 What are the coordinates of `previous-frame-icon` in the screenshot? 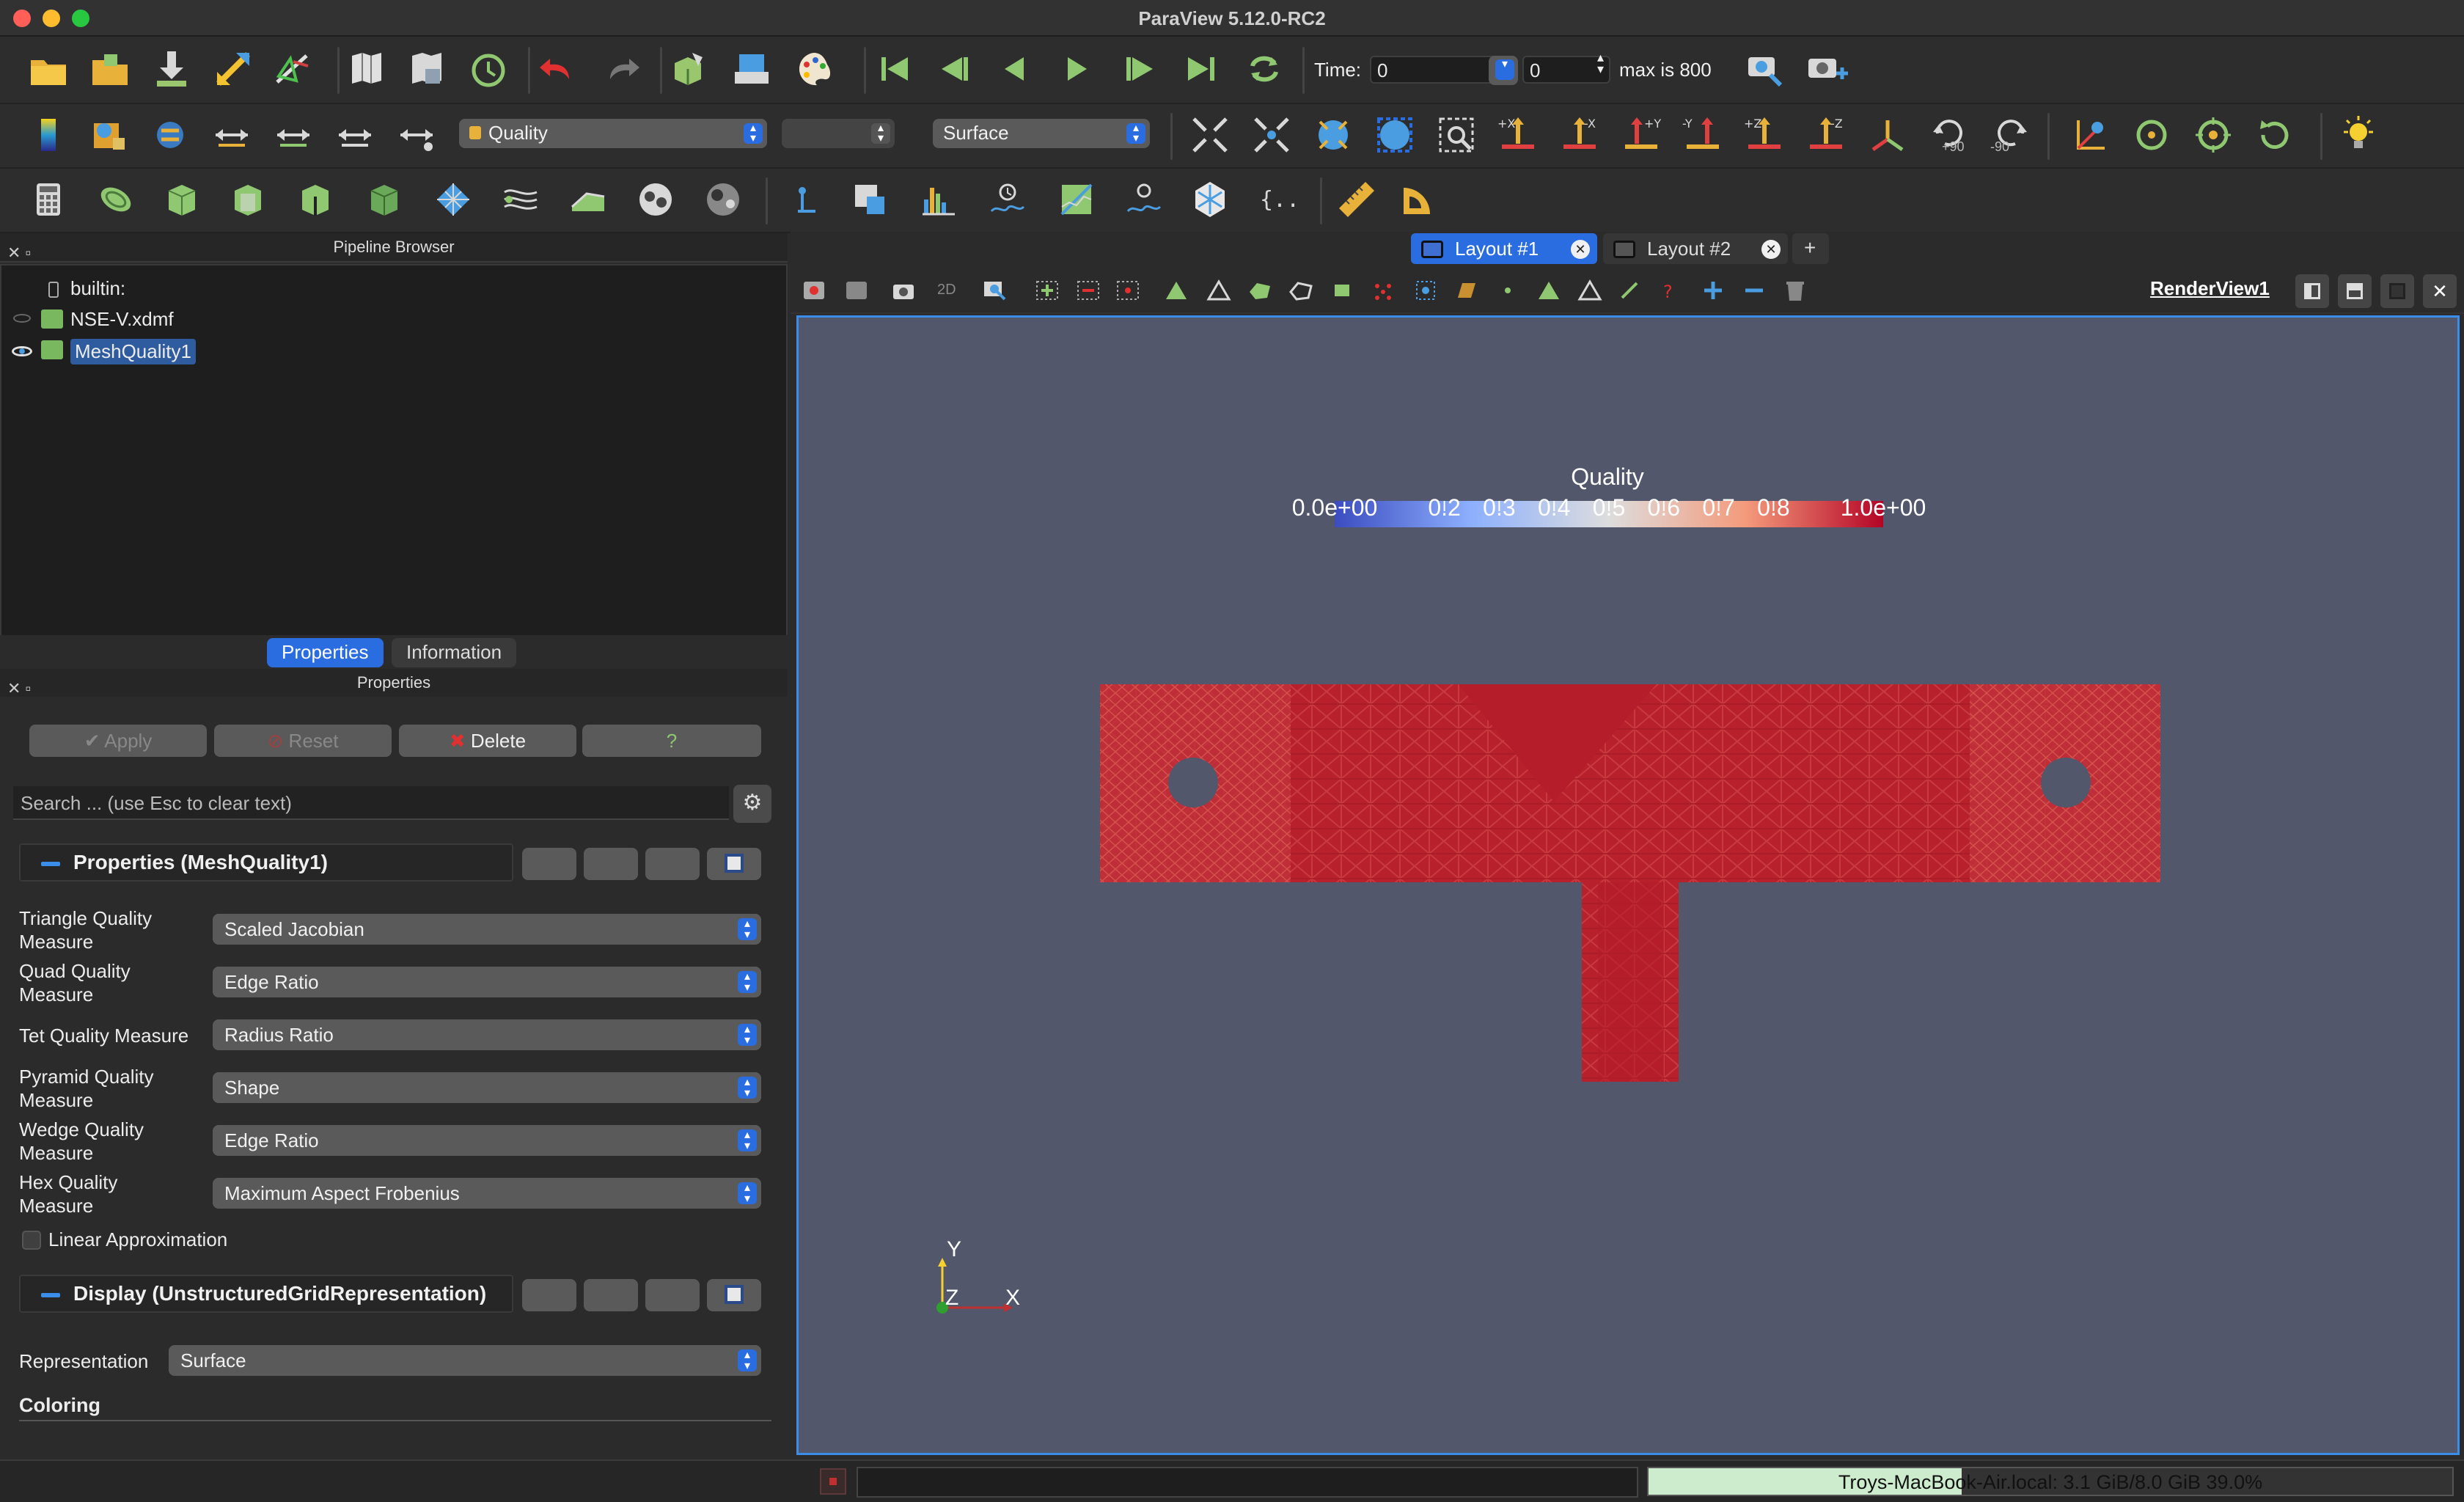 It's located at (955, 69).